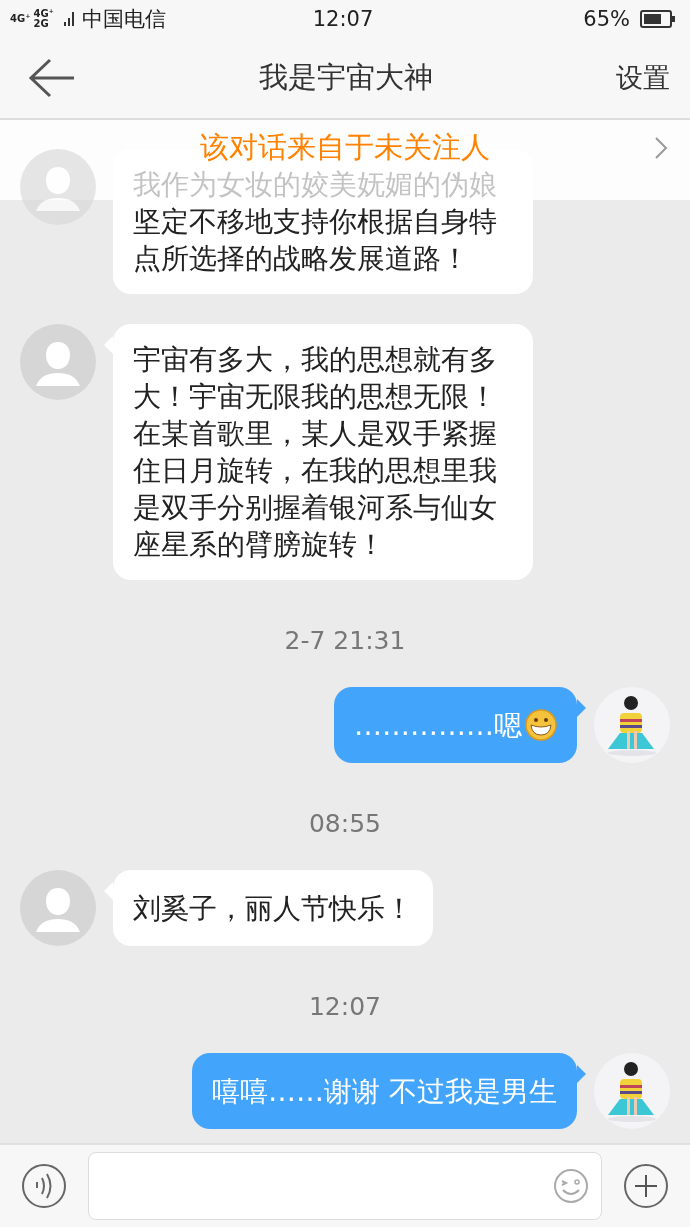  I want to click on message-text: 宇宙有多大，我的思想就有多大！宇宙无限我的思想无限！在某首歌里，某人是双手紧握住日月旋转，在我的思想里我是双手分别握着银河系与仙女座星系的臂膀旋转！, so click(315, 452).